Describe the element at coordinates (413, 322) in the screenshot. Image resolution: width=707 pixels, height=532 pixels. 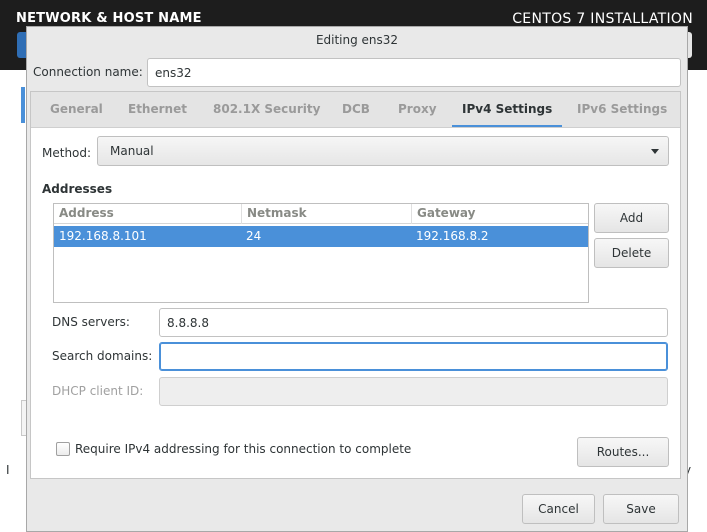
I see `dns-servers-input` at that location.